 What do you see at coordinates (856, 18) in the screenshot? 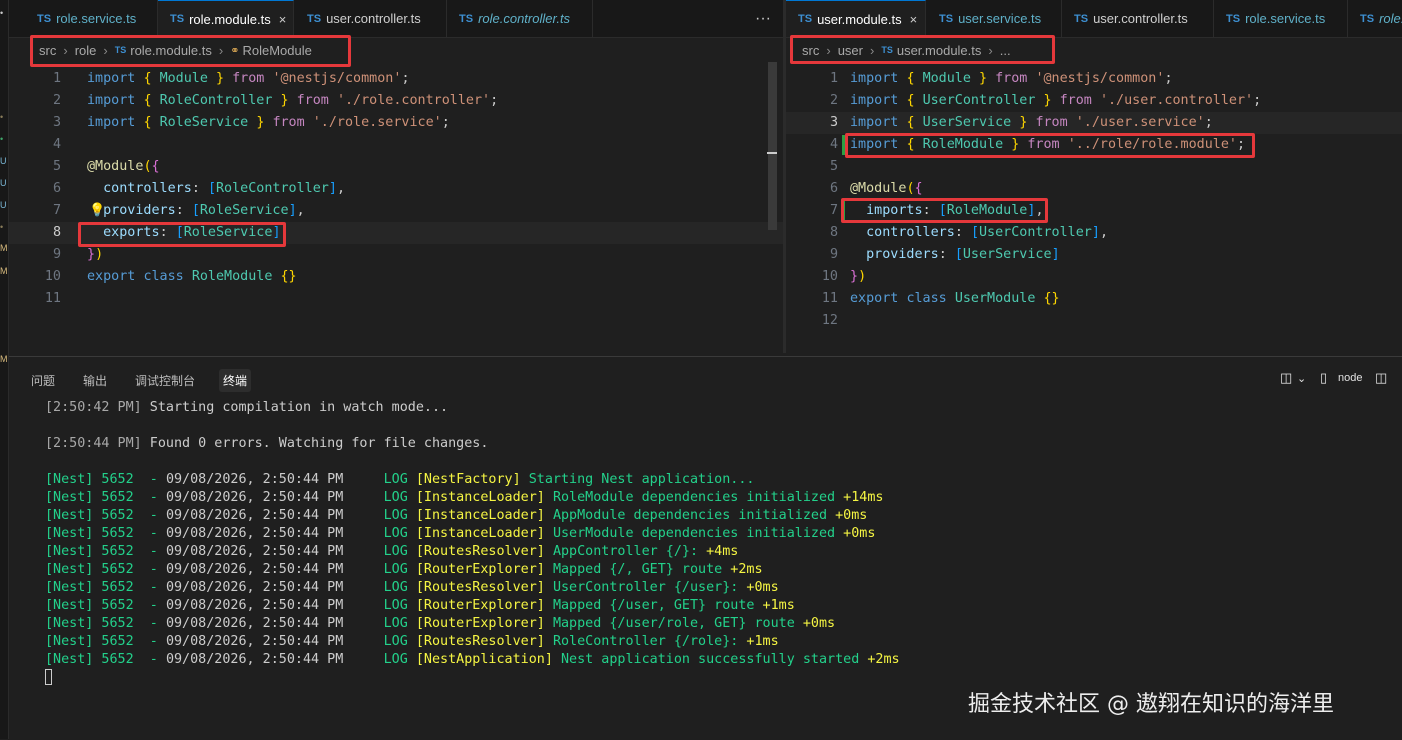
I see `tab-user-module: TS user.module.ts ×` at bounding box center [856, 18].